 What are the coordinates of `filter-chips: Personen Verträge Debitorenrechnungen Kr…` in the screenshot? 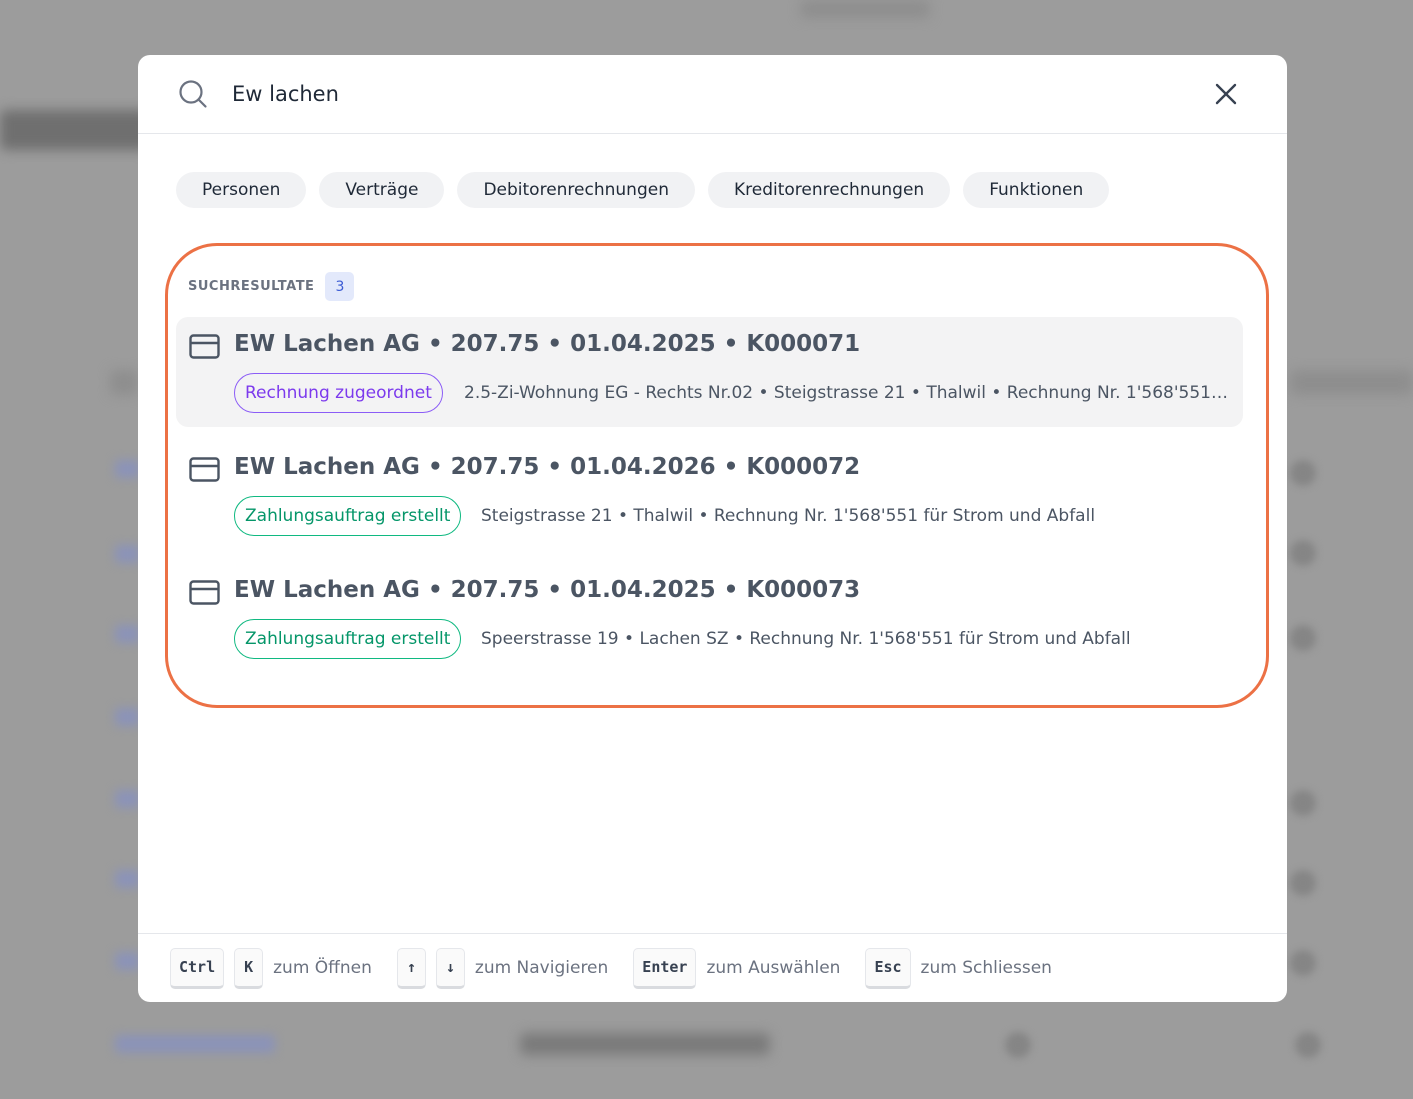 It's located at (712, 171).